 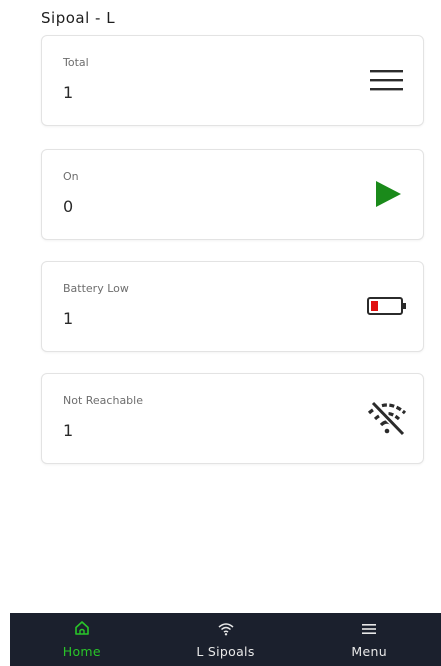 I want to click on on-value: 0, so click(x=69, y=206).